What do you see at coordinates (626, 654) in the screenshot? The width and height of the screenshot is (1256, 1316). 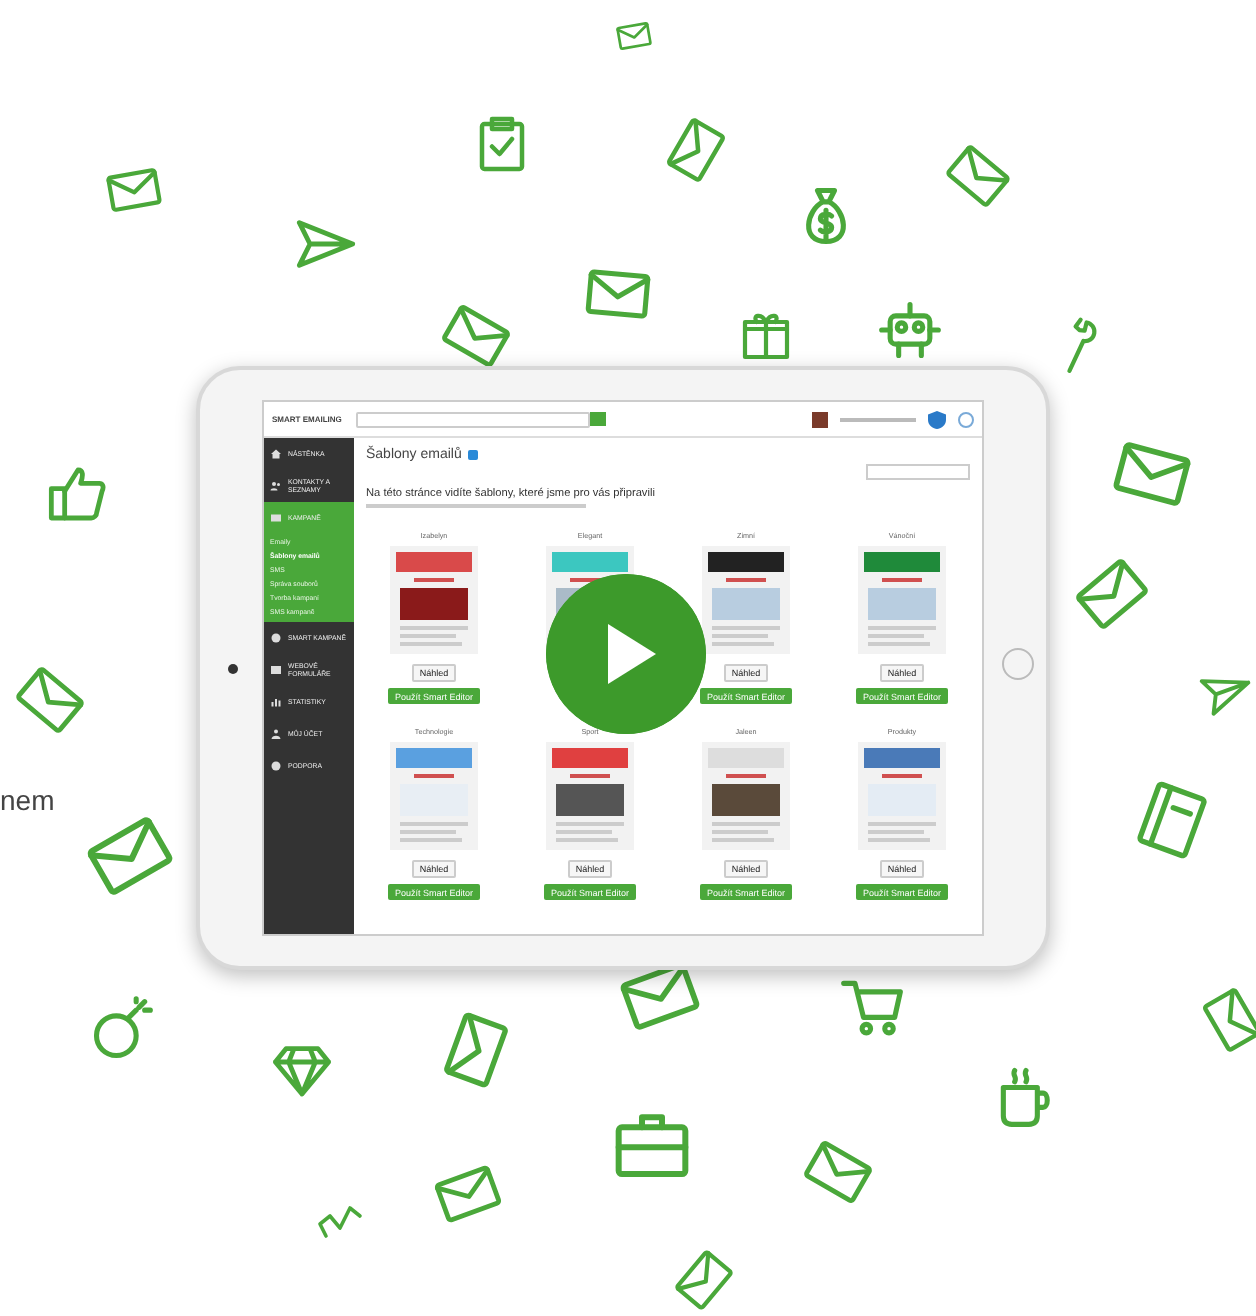 I see `play-button` at bounding box center [626, 654].